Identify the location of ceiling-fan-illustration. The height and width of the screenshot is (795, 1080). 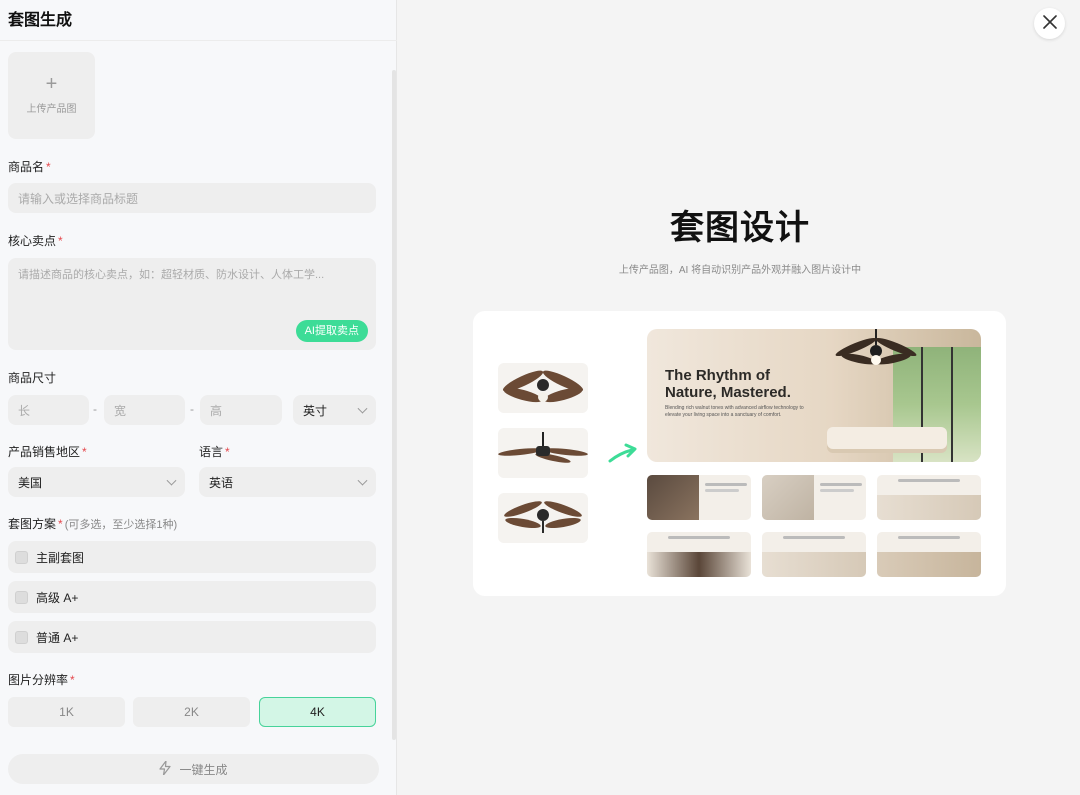
(876, 347).